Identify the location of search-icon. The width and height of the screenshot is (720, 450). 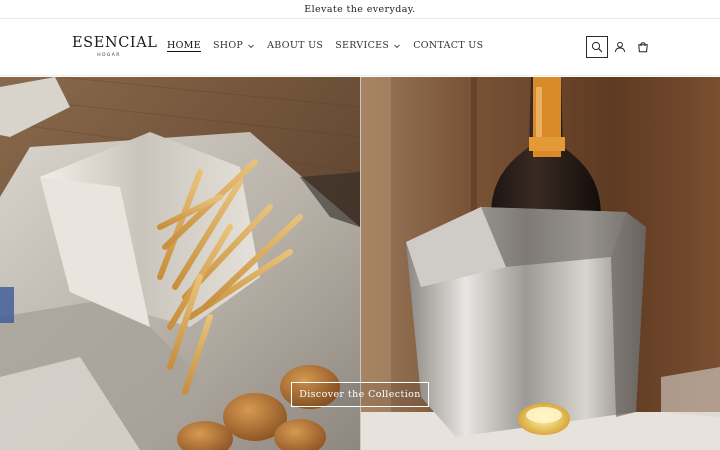
(597, 47).